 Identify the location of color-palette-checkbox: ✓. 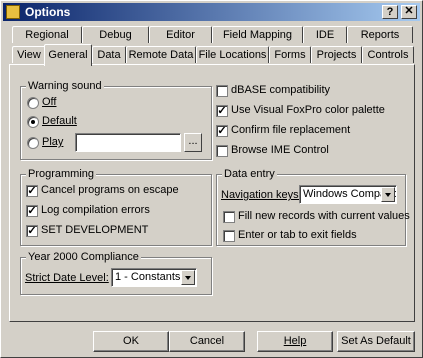
(222, 111).